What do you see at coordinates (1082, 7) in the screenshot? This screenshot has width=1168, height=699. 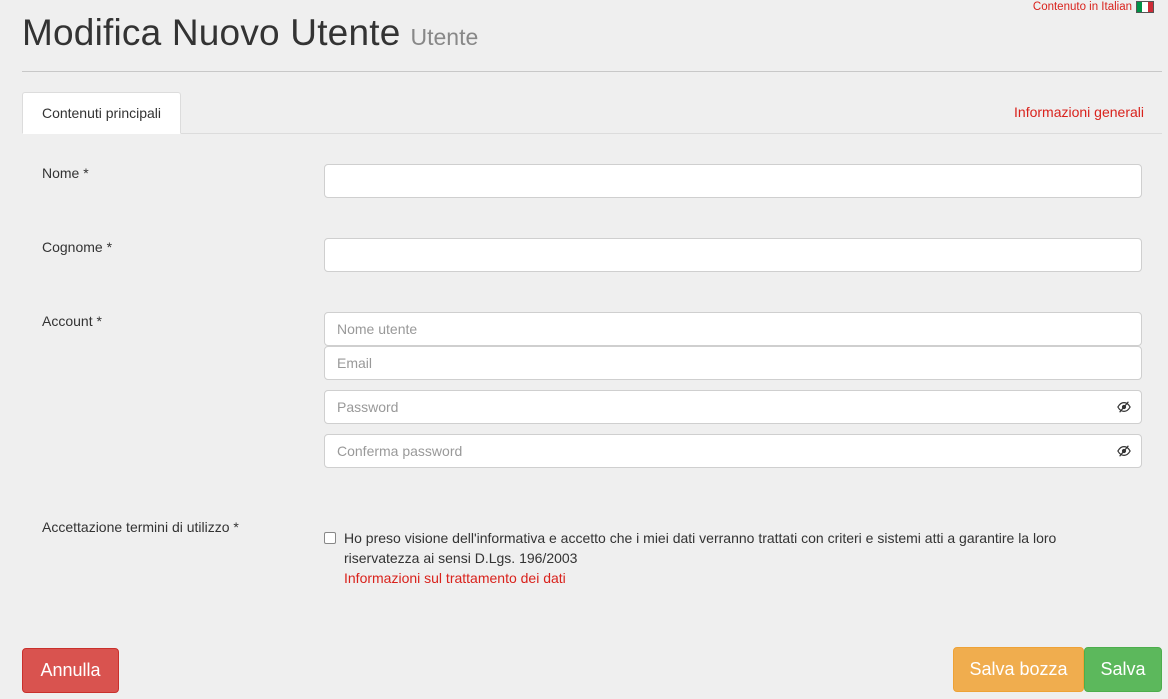 I see `content-language-text: Contenuto in Italian` at bounding box center [1082, 7].